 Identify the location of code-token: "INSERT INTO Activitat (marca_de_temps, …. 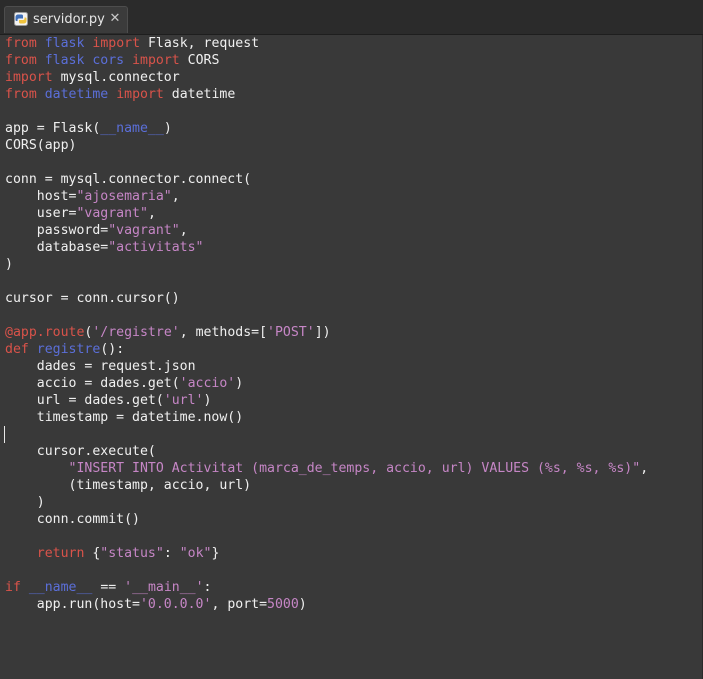
(354, 468).